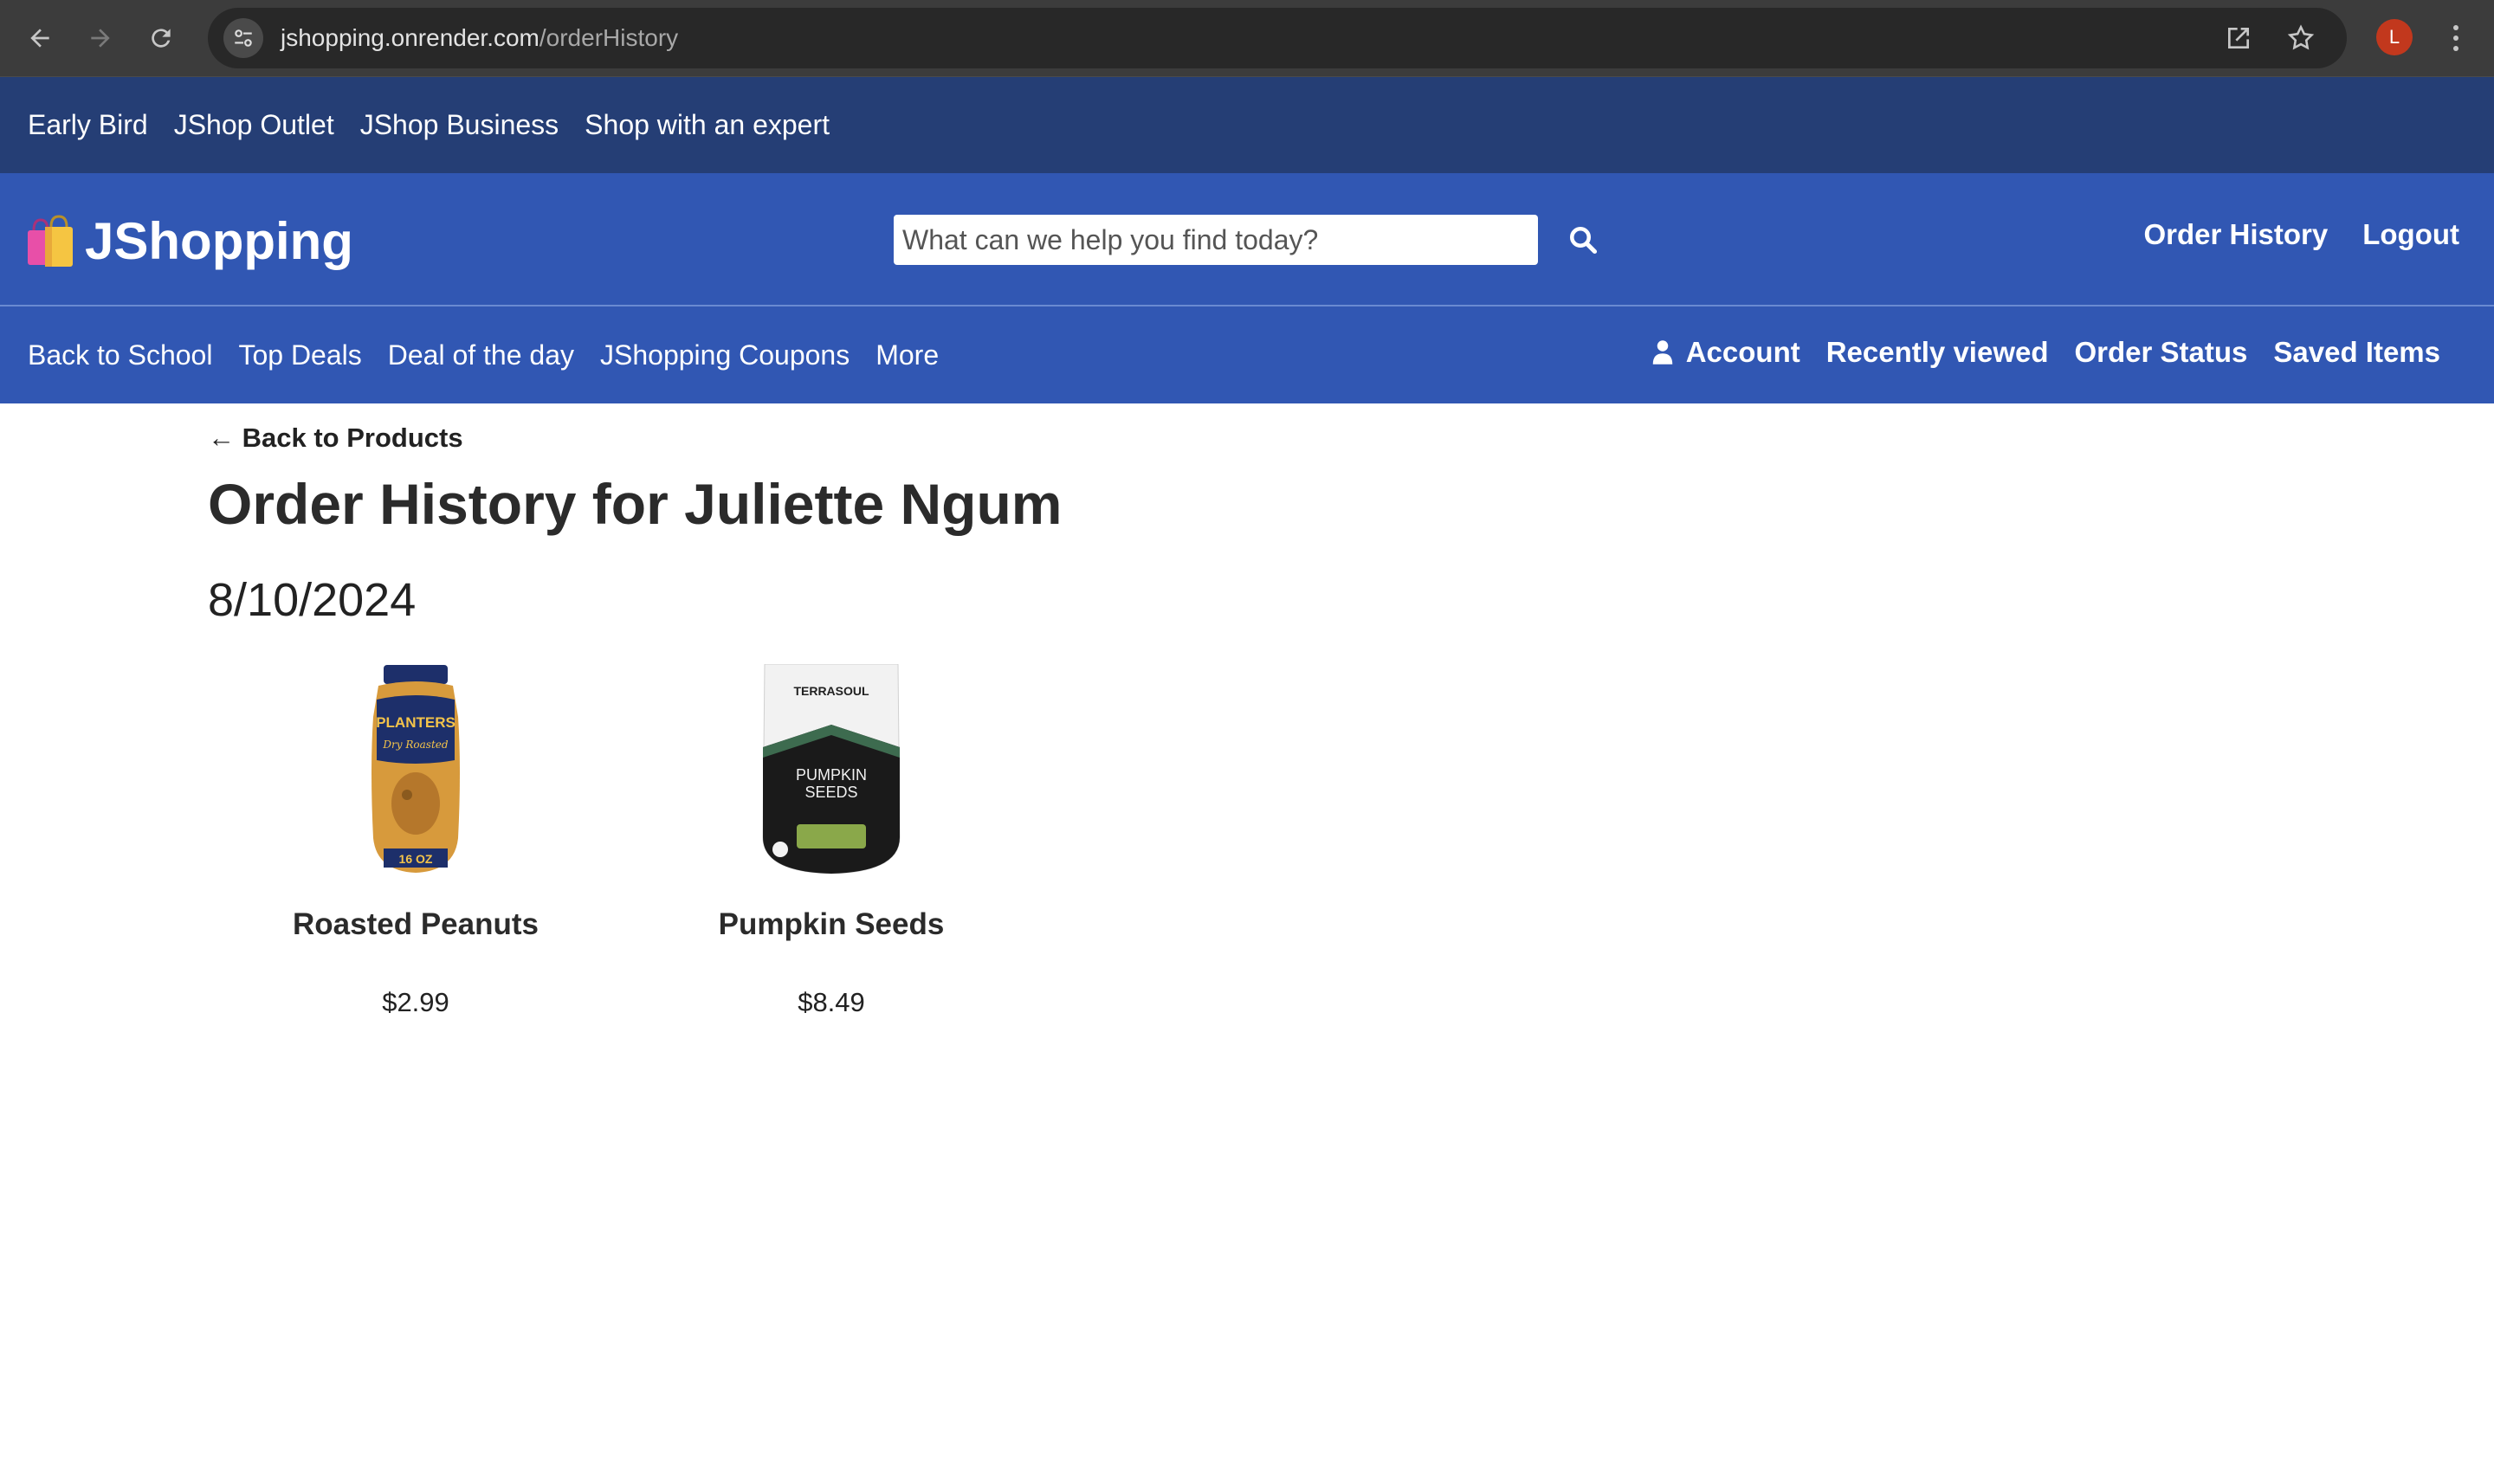 The image size is (2494, 1484). What do you see at coordinates (2456, 38) in the screenshot?
I see `browser-menu-icon` at bounding box center [2456, 38].